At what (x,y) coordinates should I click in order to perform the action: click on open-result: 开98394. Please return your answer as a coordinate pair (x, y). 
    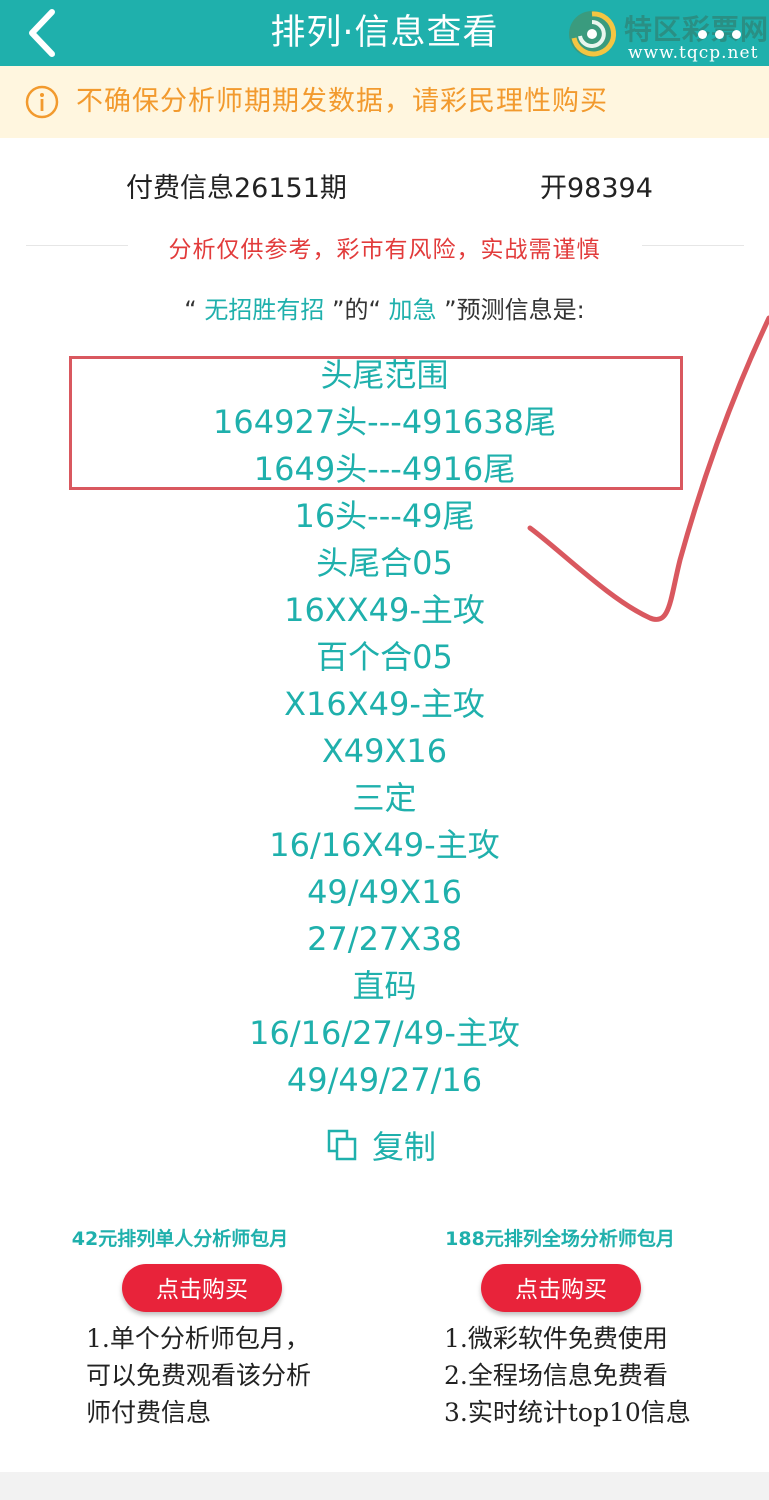
    Looking at the image, I should click on (596, 188).